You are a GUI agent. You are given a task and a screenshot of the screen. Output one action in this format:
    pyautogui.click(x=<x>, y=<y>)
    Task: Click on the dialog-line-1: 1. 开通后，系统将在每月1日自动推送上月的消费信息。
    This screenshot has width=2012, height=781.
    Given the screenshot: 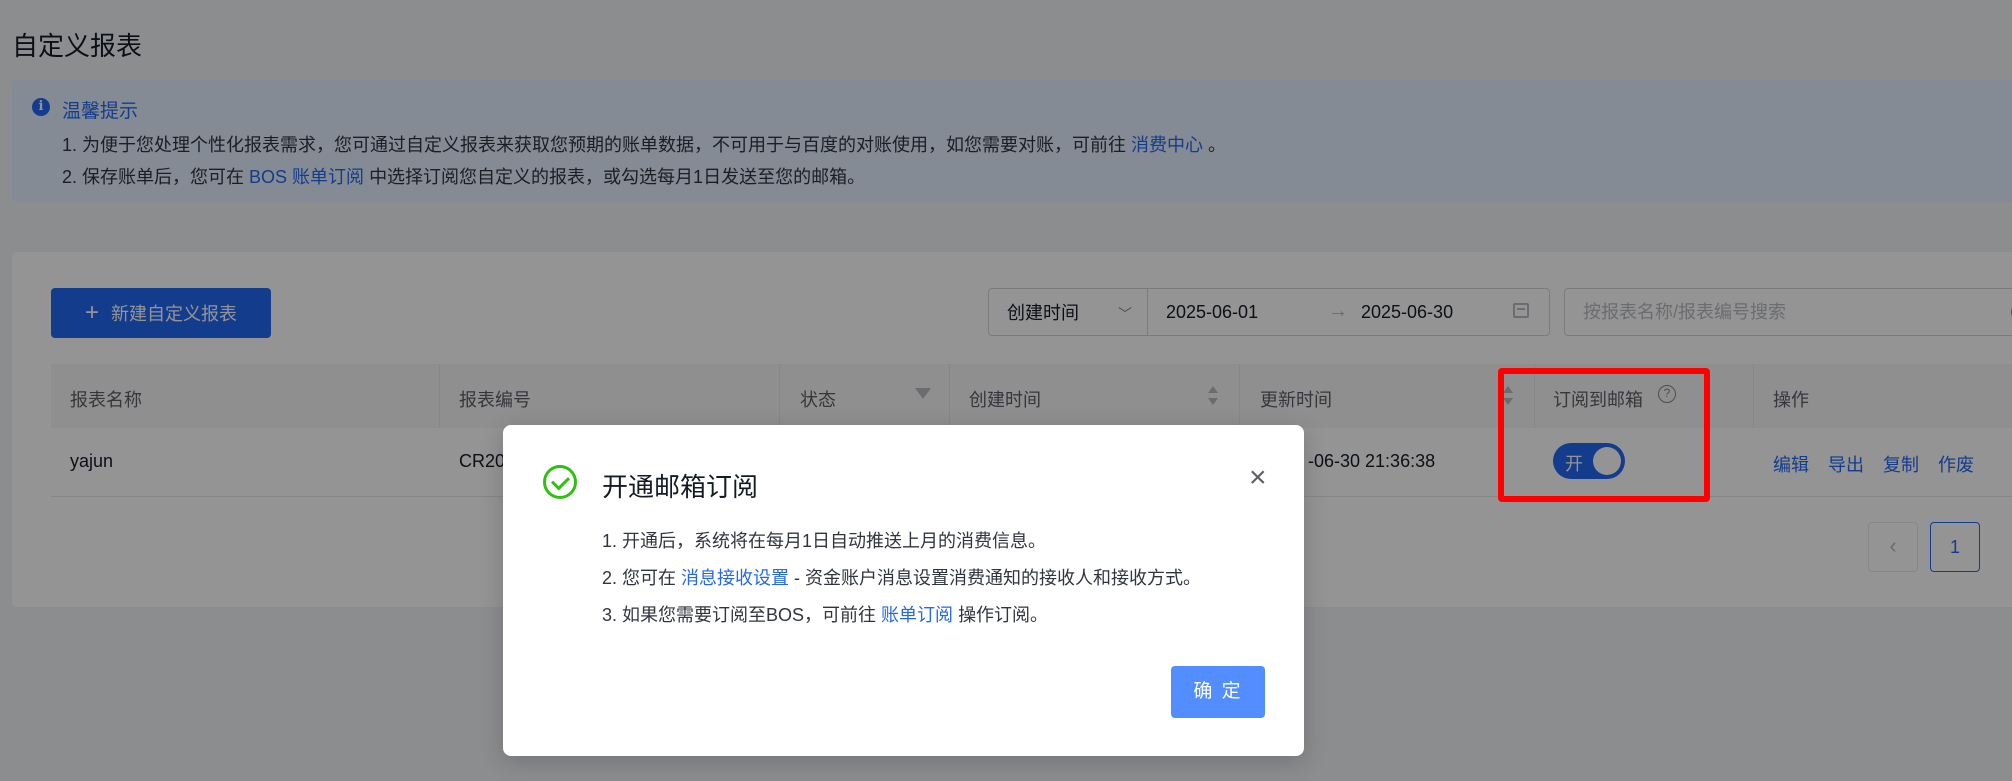 What is the action you would take?
    pyautogui.click(x=824, y=541)
    